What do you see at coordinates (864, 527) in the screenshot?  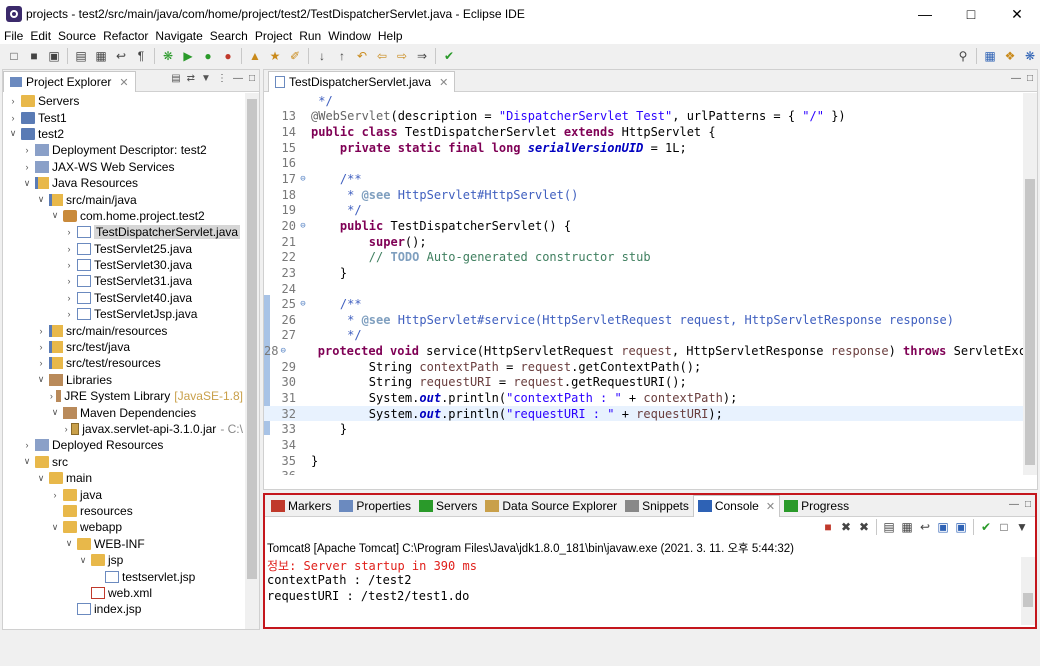 I see `remove-all-icon: ✖` at bounding box center [864, 527].